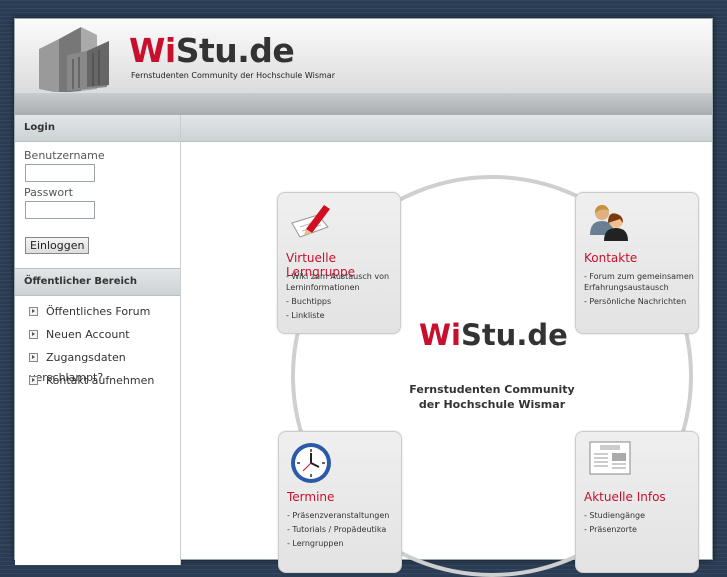 The width and height of the screenshot is (727, 577). Describe the element at coordinates (60, 210) in the screenshot. I see `password-input` at that location.